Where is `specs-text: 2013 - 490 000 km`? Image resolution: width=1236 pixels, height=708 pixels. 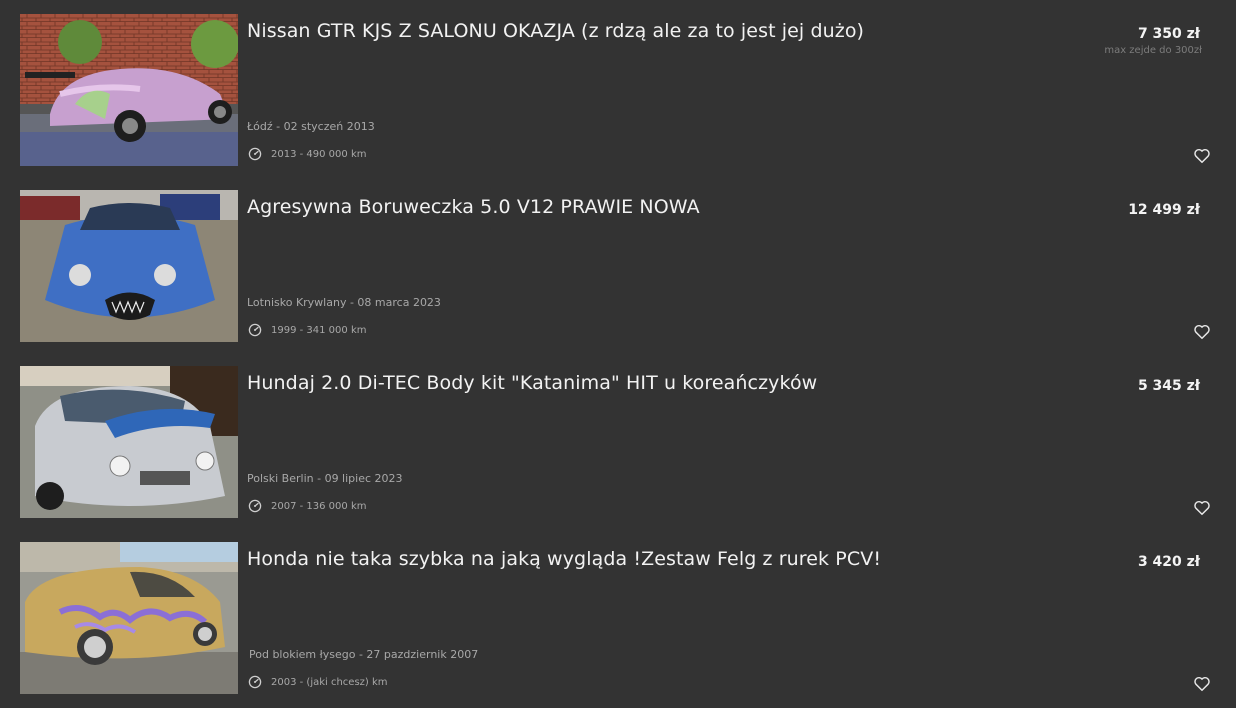
specs-text: 2013 - 490 000 km is located at coordinates (319, 154).